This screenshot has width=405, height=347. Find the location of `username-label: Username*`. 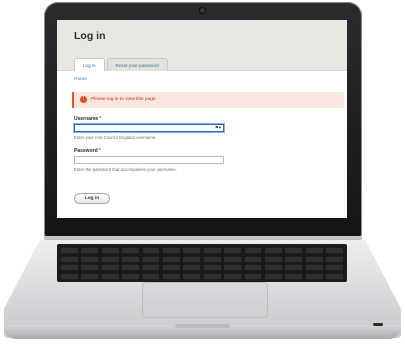

username-label: Username* is located at coordinates (87, 119).